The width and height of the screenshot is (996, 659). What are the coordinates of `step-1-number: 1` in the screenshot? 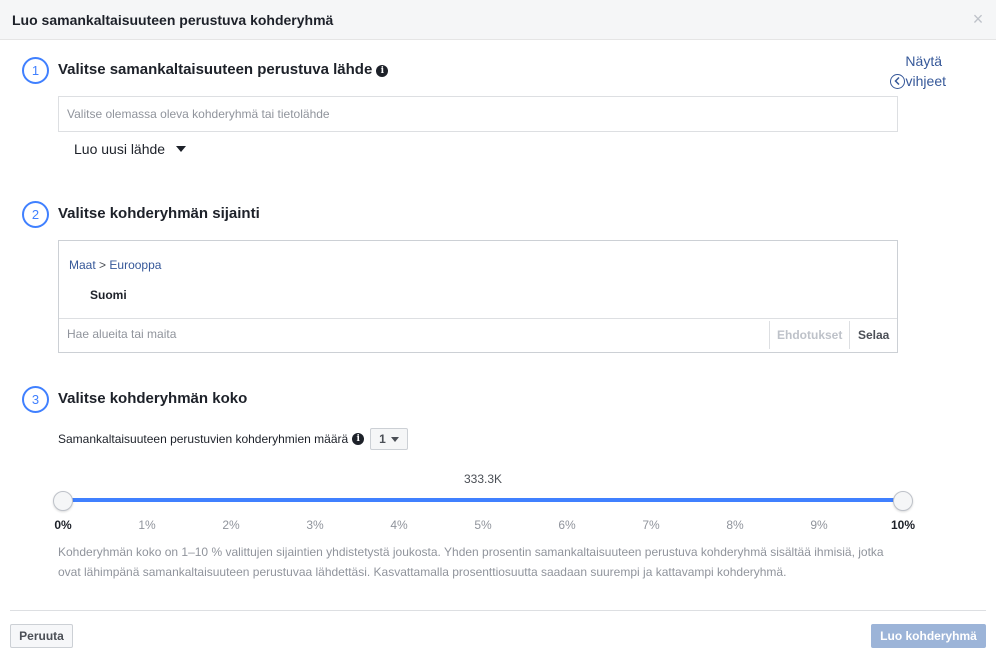 It's located at (35, 70).